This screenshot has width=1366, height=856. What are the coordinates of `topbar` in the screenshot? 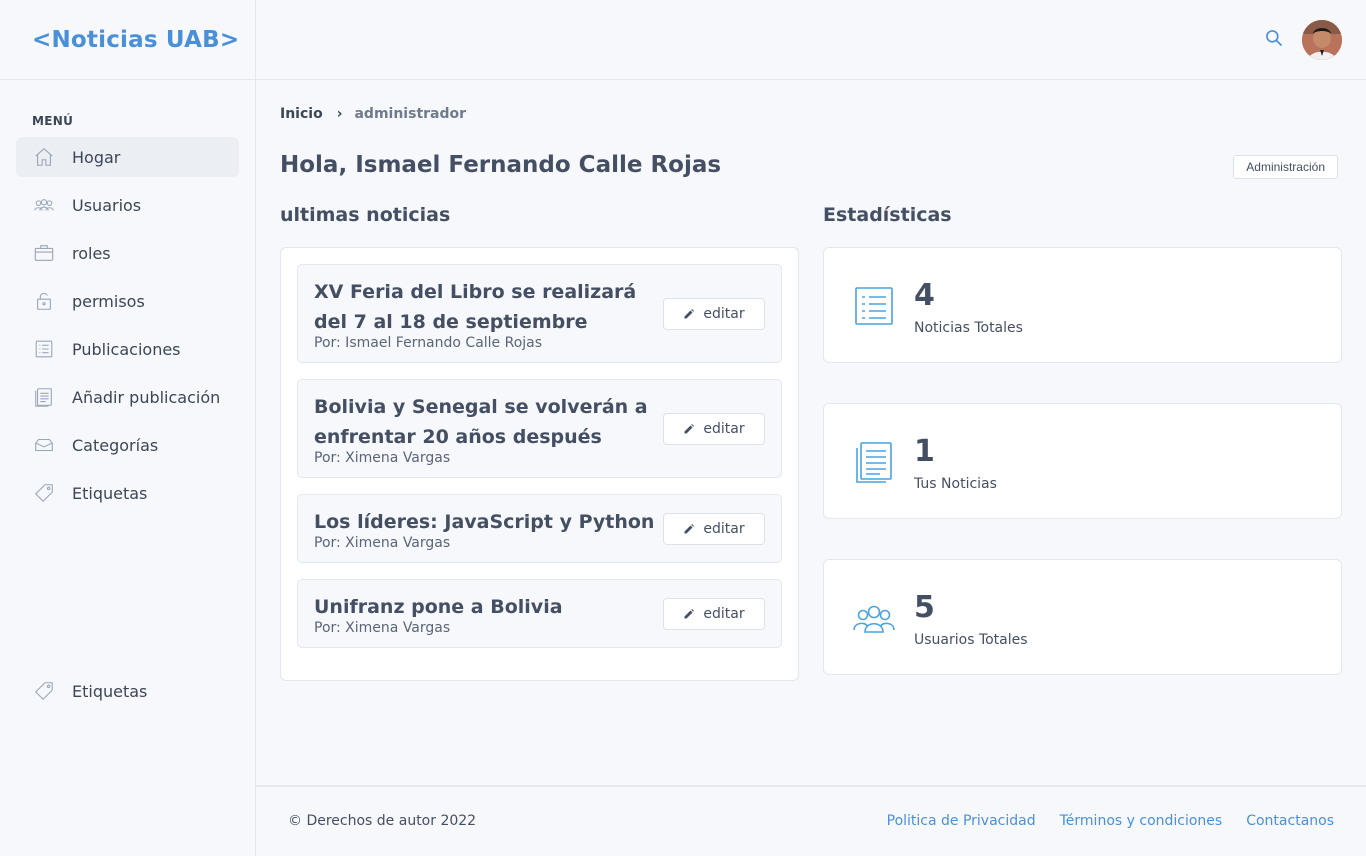 It's located at (811, 40).